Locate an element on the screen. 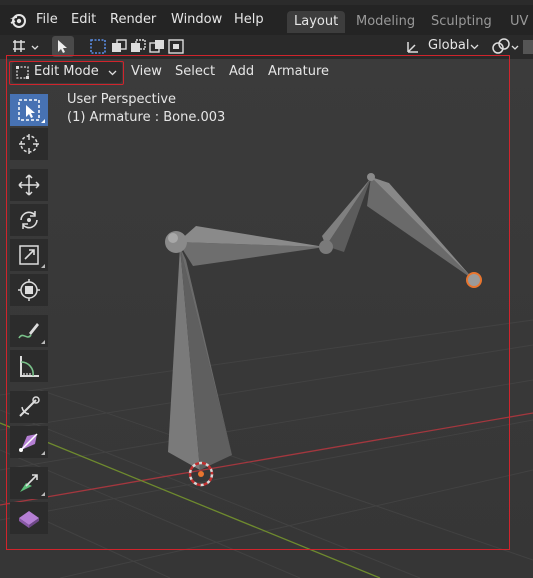  bone-size-icon is located at coordinates (28, 442).